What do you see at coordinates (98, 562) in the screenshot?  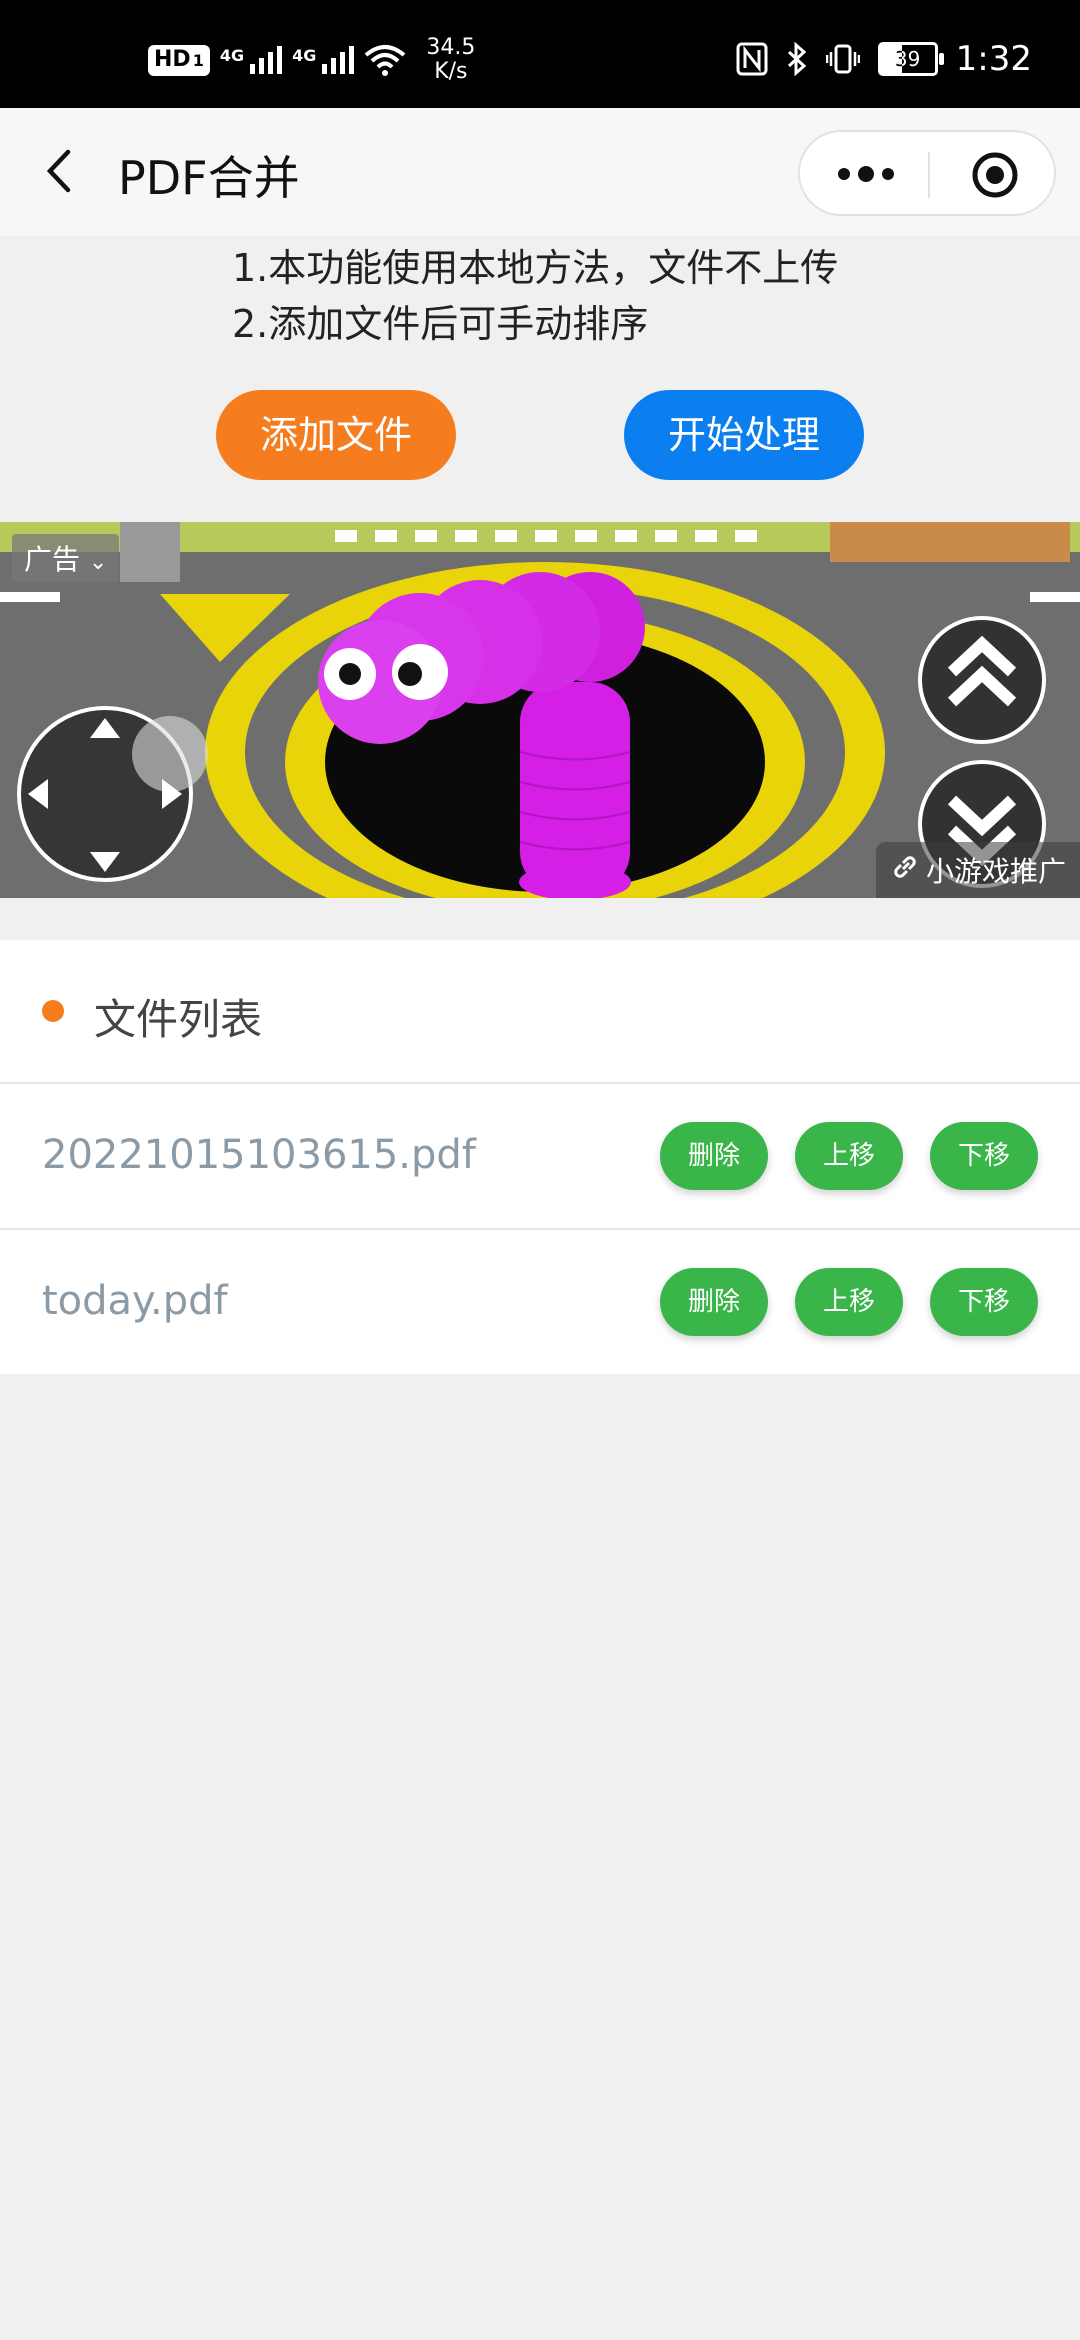 I see `chevron-down-icon: ⌄` at bounding box center [98, 562].